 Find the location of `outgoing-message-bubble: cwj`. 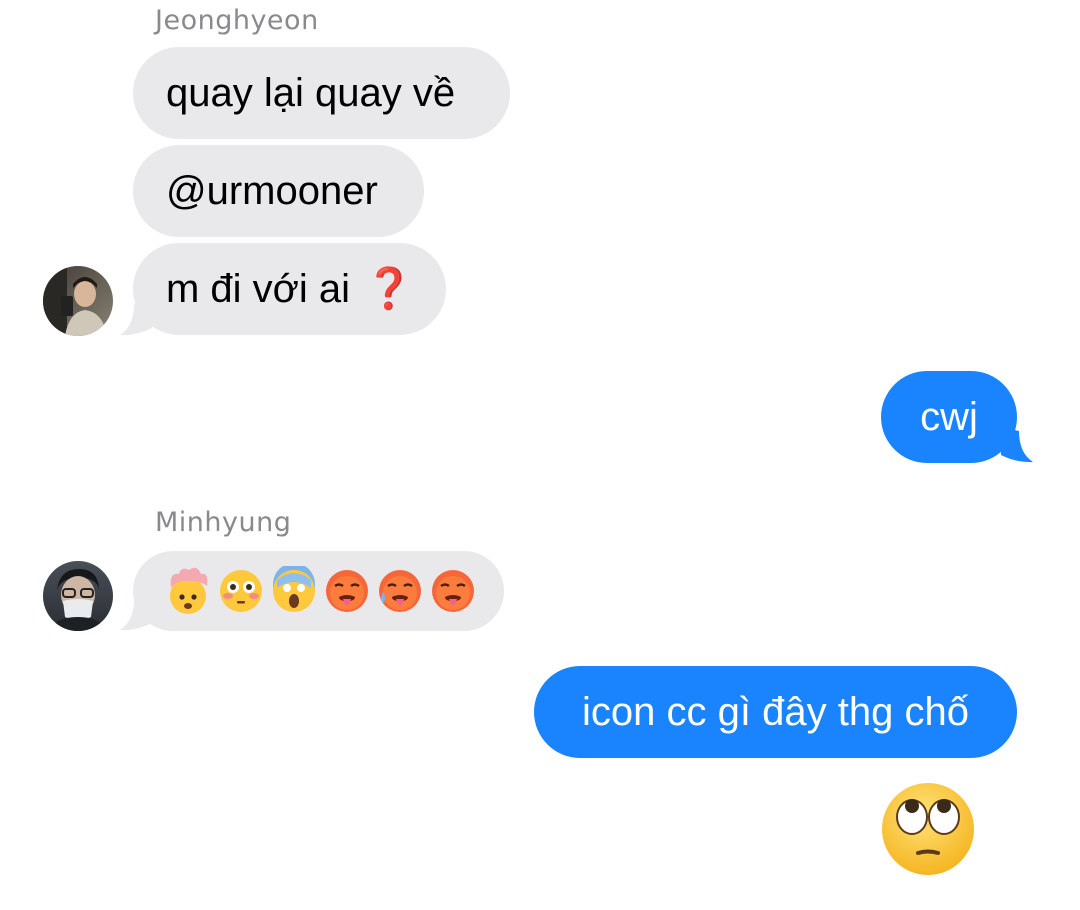

outgoing-message-bubble: cwj is located at coordinates (949, 417).